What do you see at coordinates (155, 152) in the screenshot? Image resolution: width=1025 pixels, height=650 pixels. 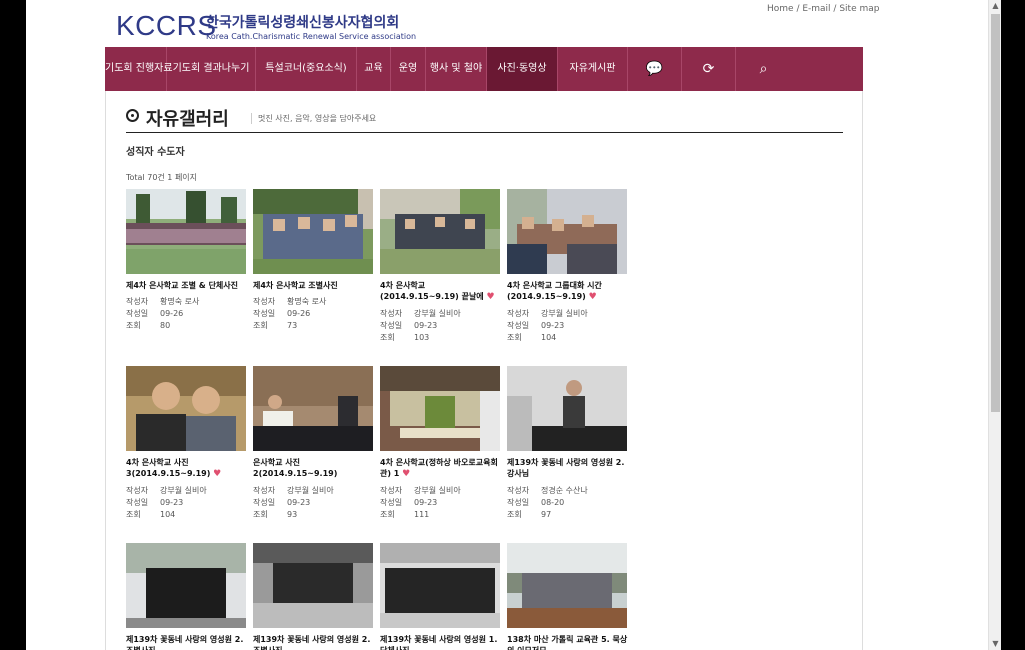 I see `category-title: 성직자 수도자` at bounding box center [155, 152].